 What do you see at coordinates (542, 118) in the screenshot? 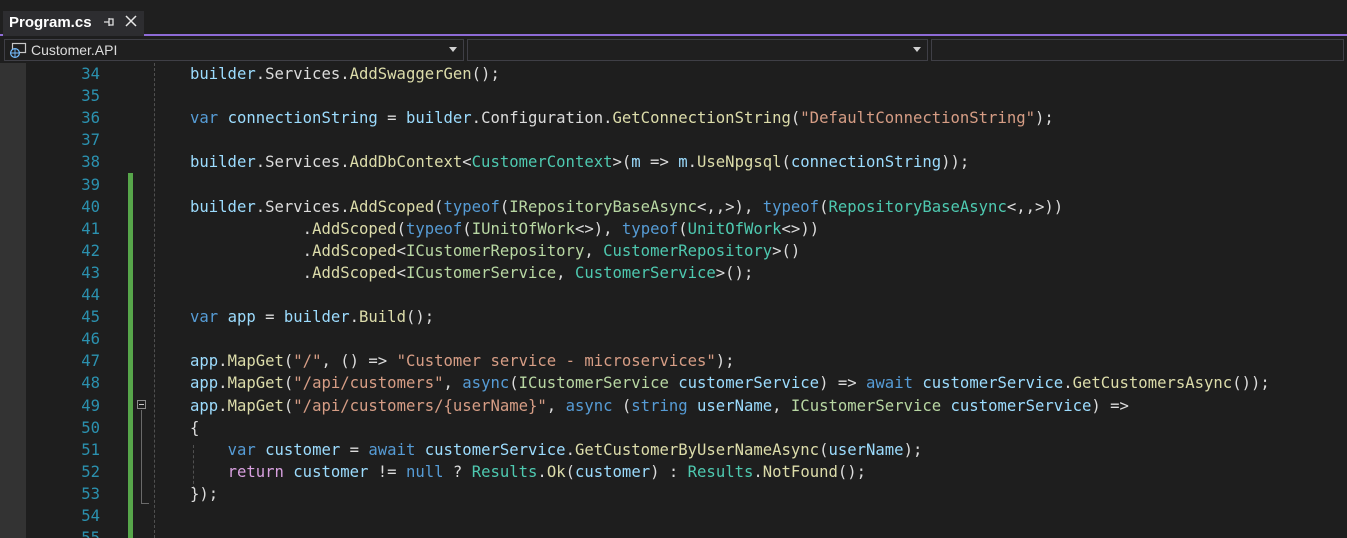
I see `code-token: Configuration` at bounding box center [542, 118].